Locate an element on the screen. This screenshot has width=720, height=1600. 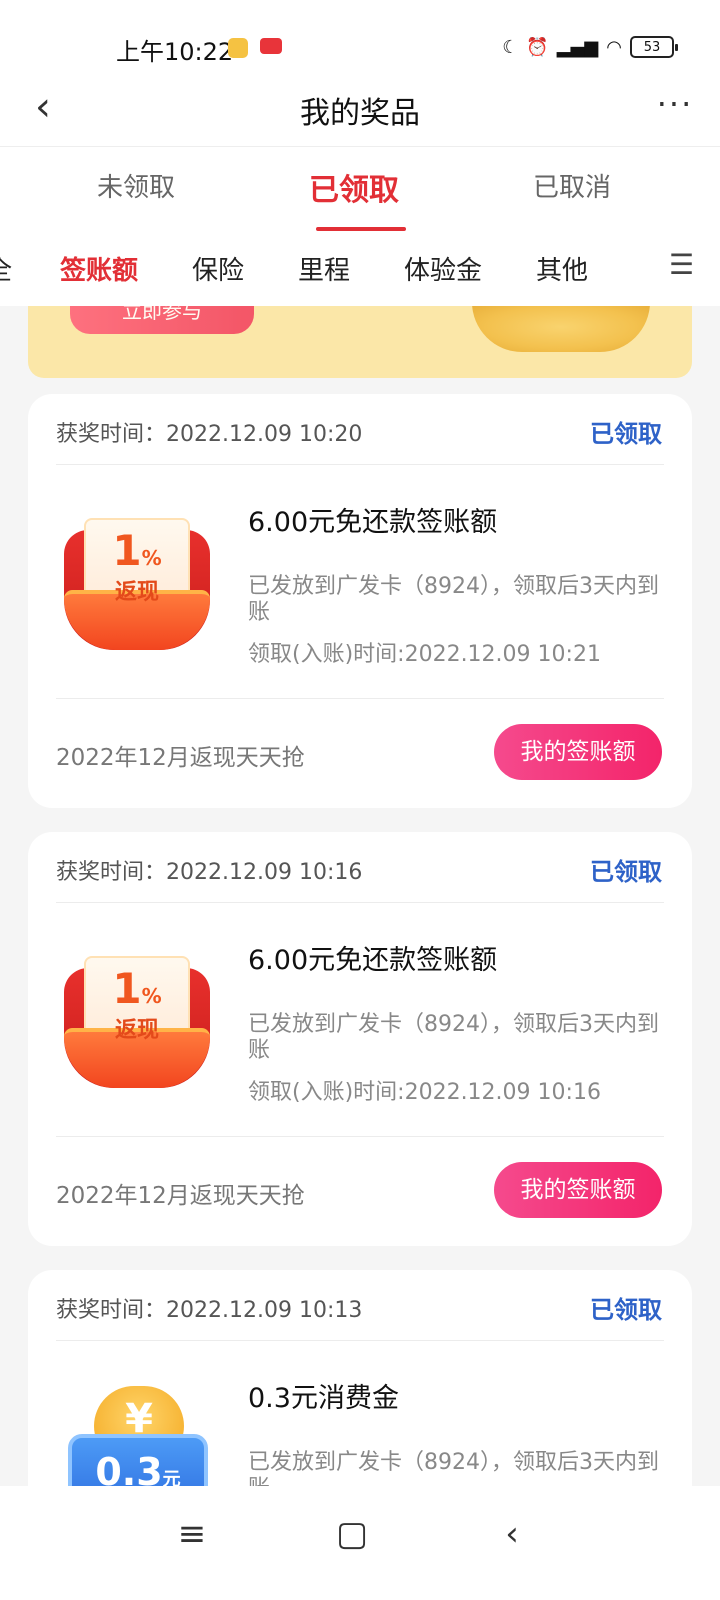
system-nav-bar: ≡ ▢ ‹ is located at coordinates (360, 1543).